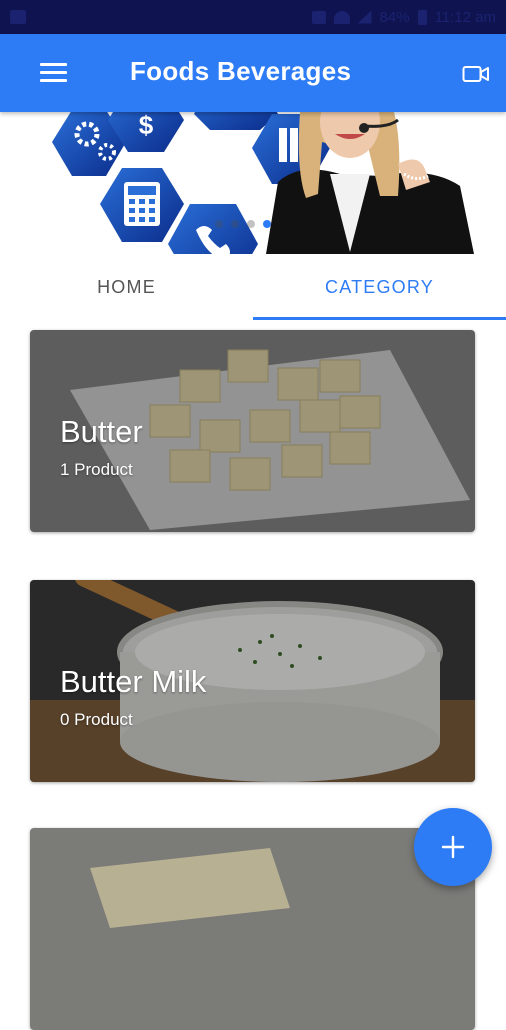  What do you see at coordinates (263, 183) in the screenshot?
I see `banner-image: $` at bounding box center [263, 183].